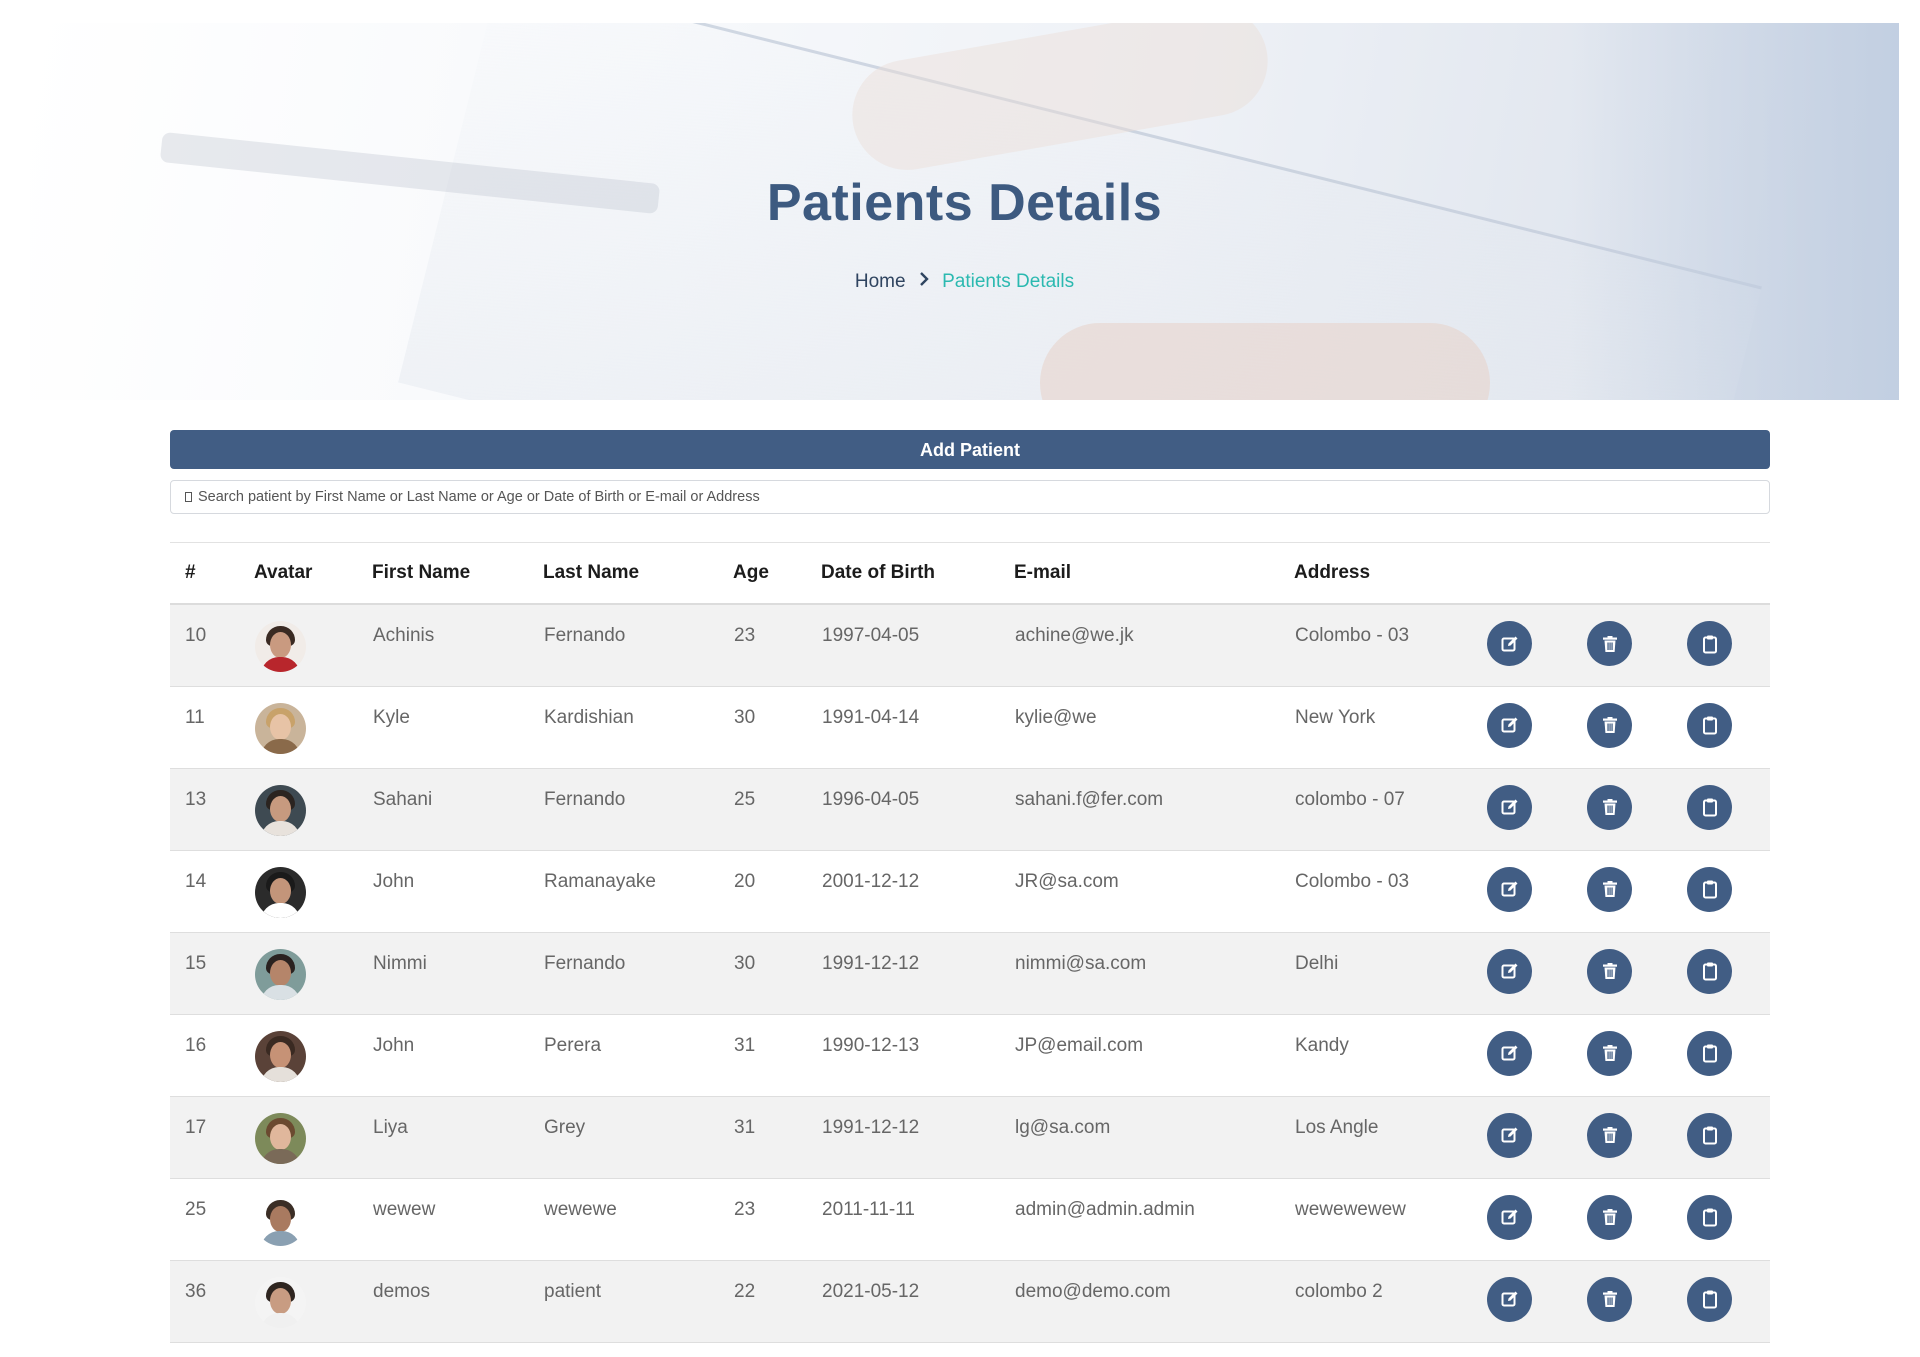 The height and width of the screenshot is (1357, 1920). What do you see at coordinates (964, 203) in the screenshot?
I see `page-title: Patients Details` at bounding box center [964, 203].